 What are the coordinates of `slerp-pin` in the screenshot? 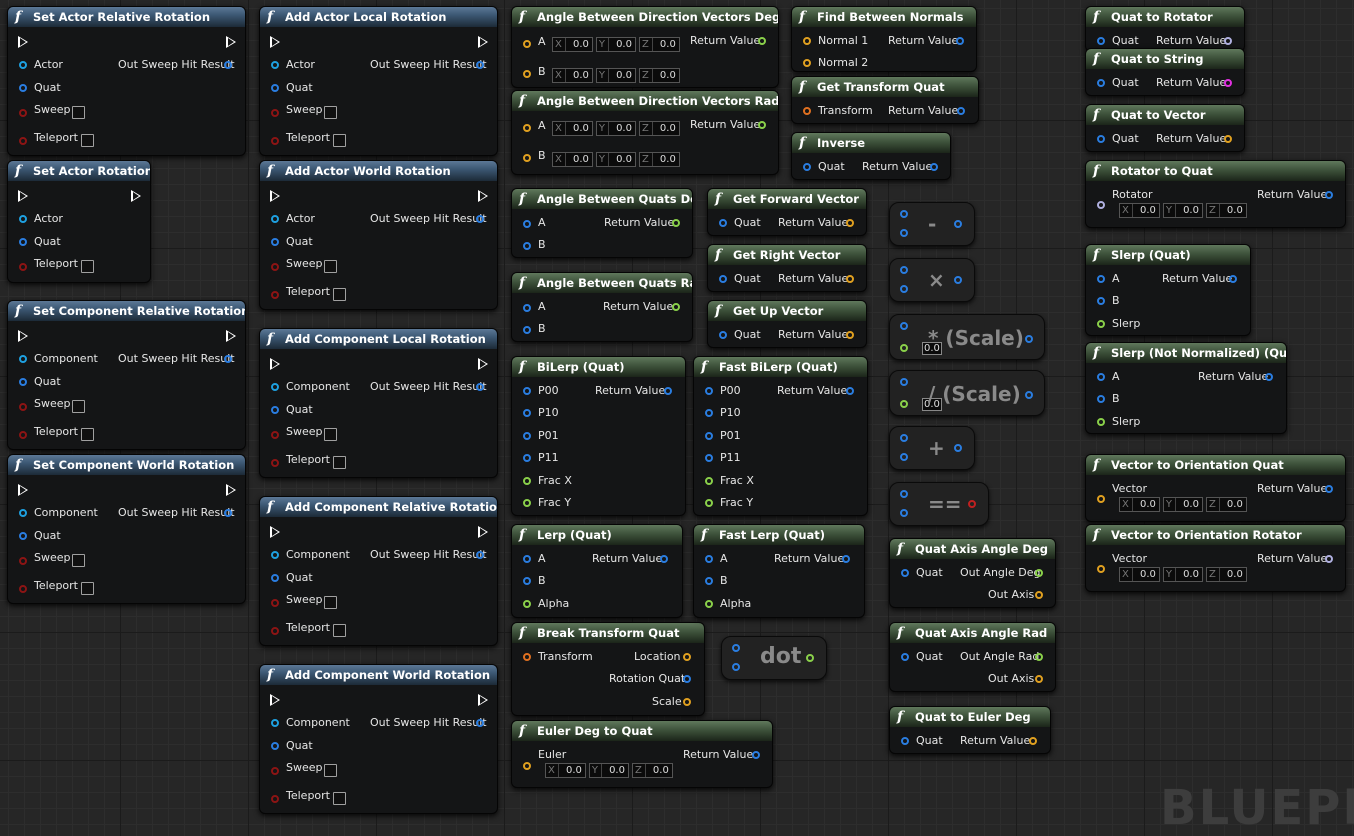 It's located at (1101, 324).